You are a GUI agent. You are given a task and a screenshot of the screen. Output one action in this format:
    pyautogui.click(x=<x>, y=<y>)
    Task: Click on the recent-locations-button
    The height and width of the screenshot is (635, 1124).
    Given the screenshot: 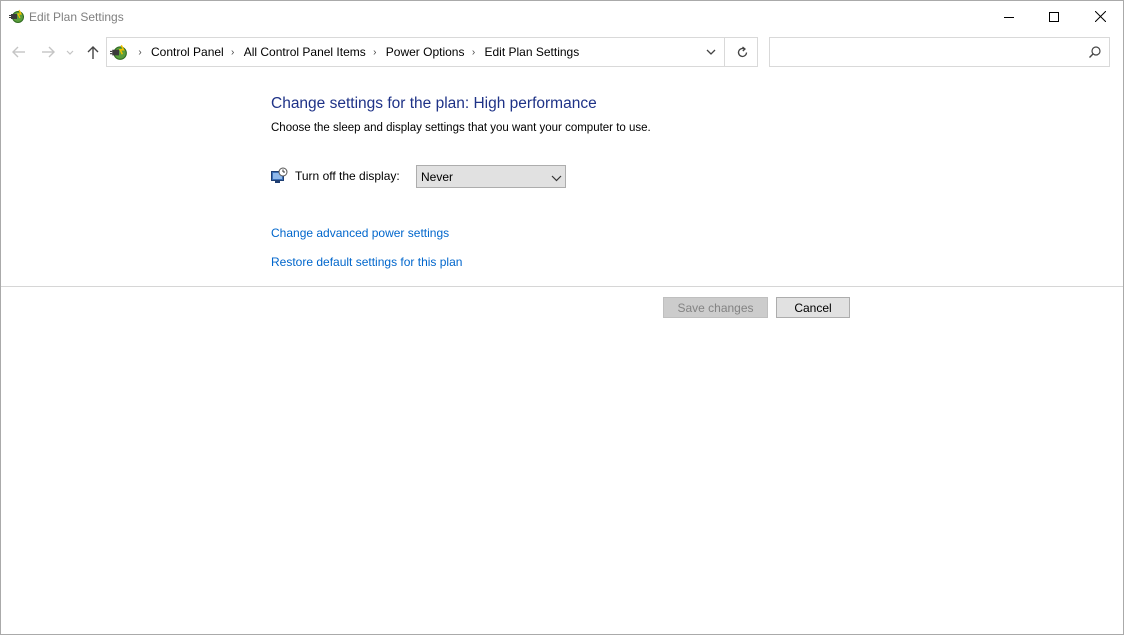 What is the action you would take?
    pyautogui.click(x=70, y=52)
    